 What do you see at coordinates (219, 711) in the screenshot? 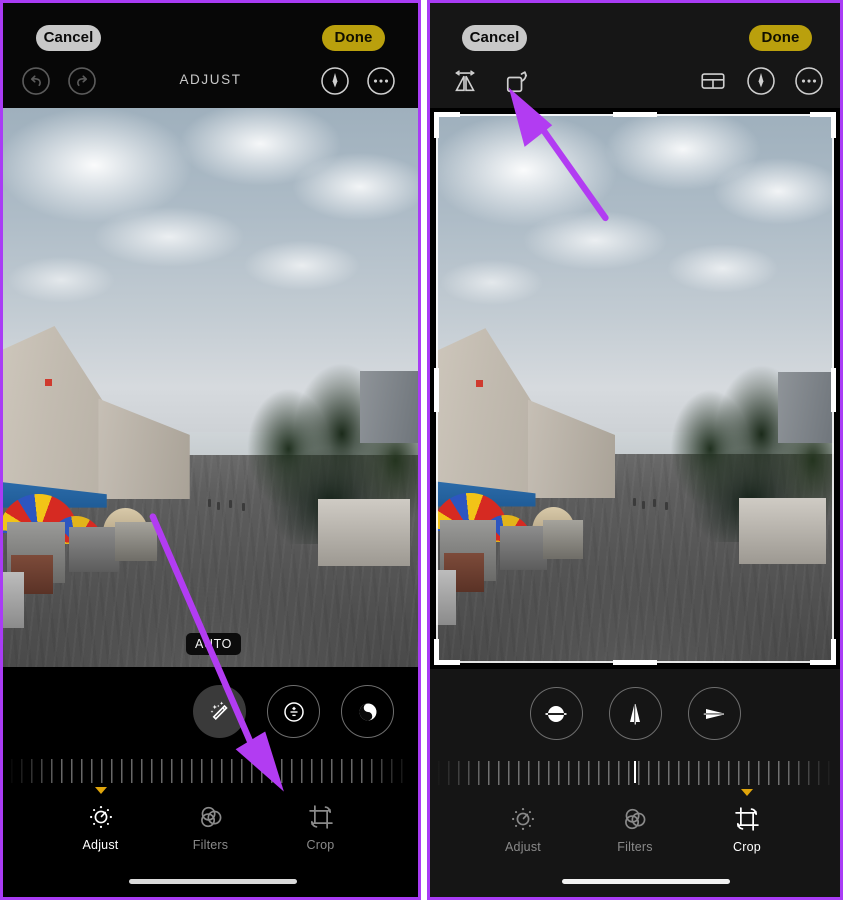
I see `auto-enhance-button` at bounding box center [219, 711].